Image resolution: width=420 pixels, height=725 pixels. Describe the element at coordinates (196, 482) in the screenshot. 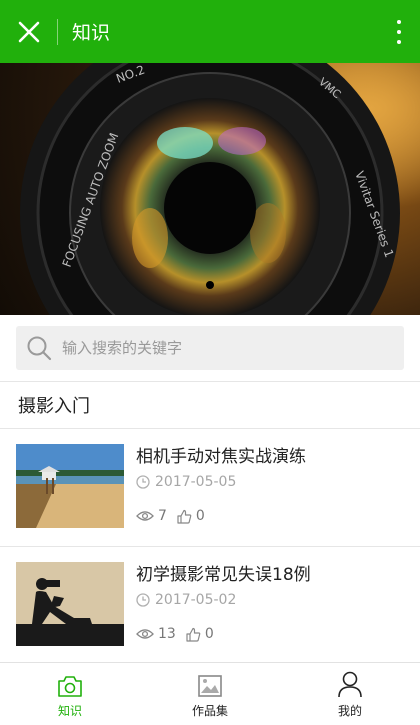

I see `article-date-text: 2017-05-05` at that location.